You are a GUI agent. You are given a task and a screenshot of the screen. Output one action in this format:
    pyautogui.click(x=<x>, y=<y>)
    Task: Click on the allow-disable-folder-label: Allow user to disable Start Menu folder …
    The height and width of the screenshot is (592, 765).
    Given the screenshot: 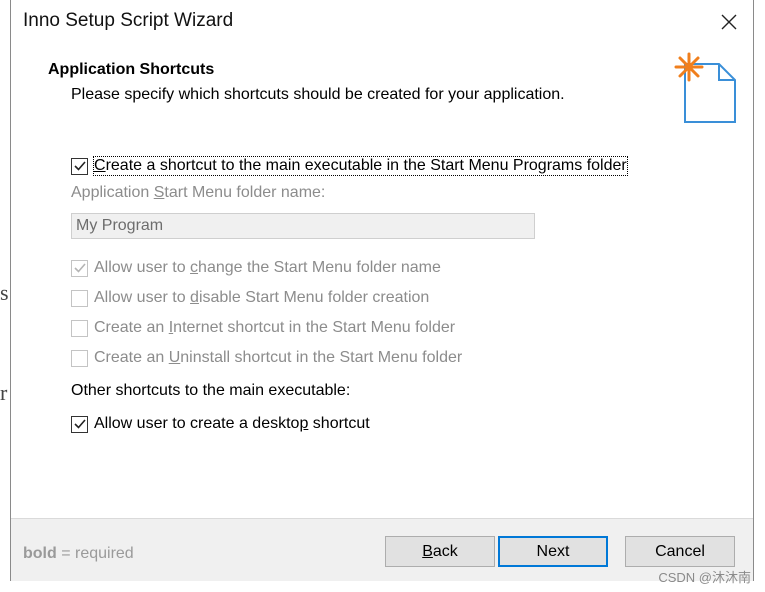 What is the action you would take?
    pyautogui.click(x=262, y=297)
    